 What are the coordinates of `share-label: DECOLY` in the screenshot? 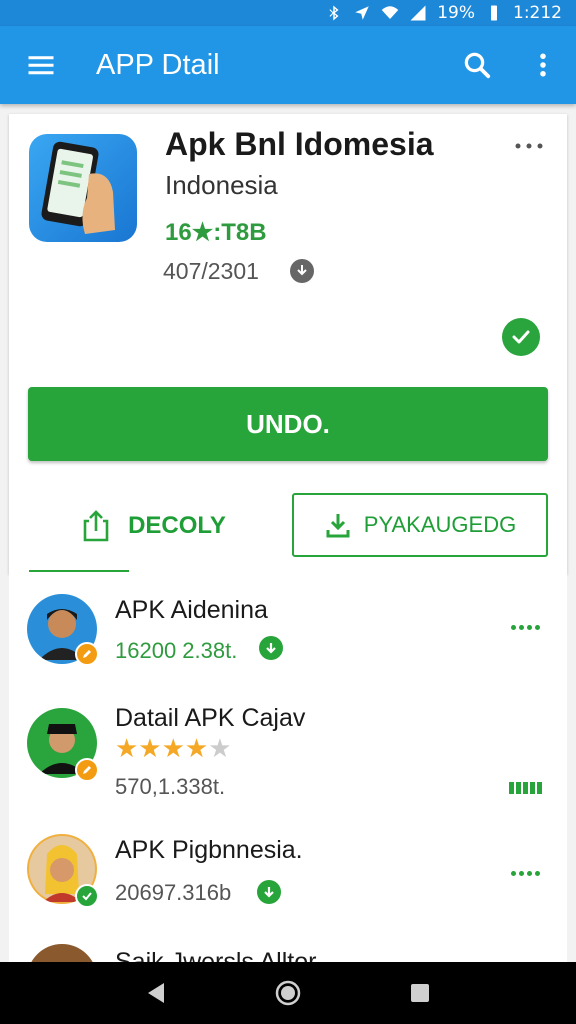 It's located at (177, 525).